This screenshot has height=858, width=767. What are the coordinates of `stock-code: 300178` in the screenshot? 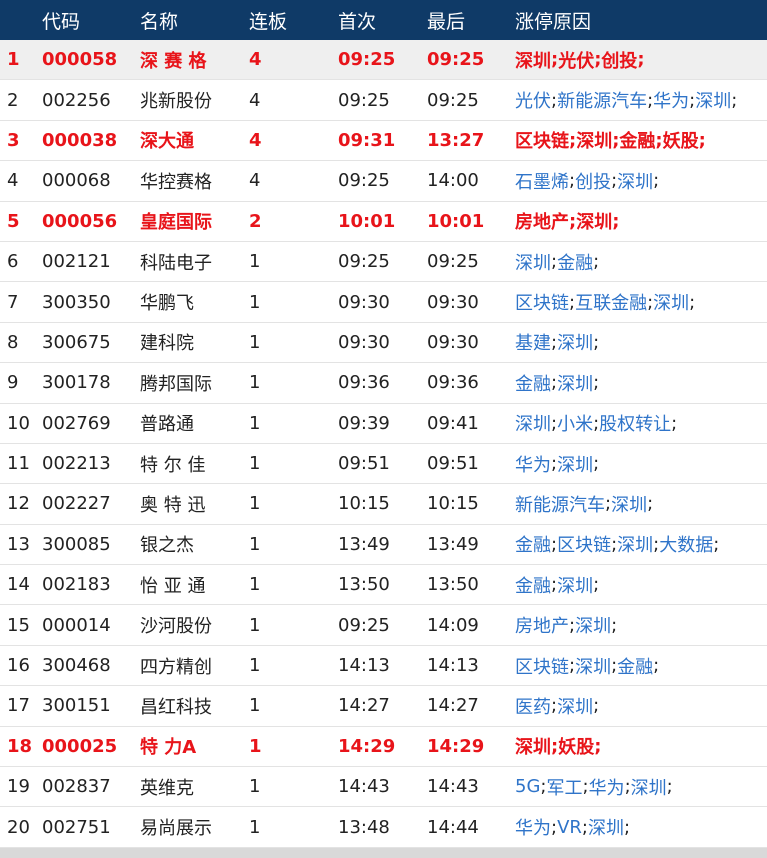 It's located at (76, 382).